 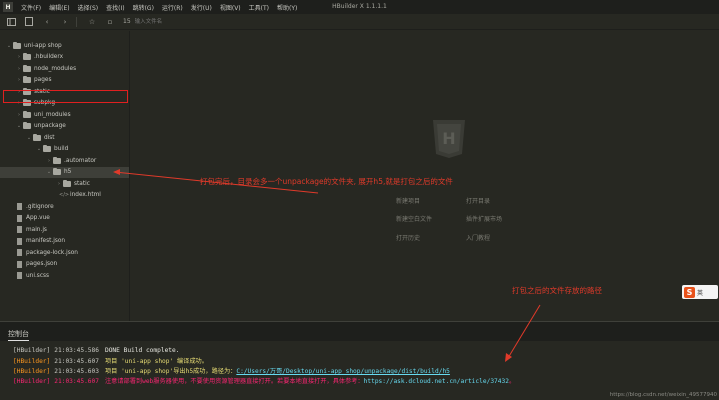 What do you see at coordinates (48, 57) in the screenshot?
I see `tree-item-label: .hbuilderx` at bounding box center [48, 57].